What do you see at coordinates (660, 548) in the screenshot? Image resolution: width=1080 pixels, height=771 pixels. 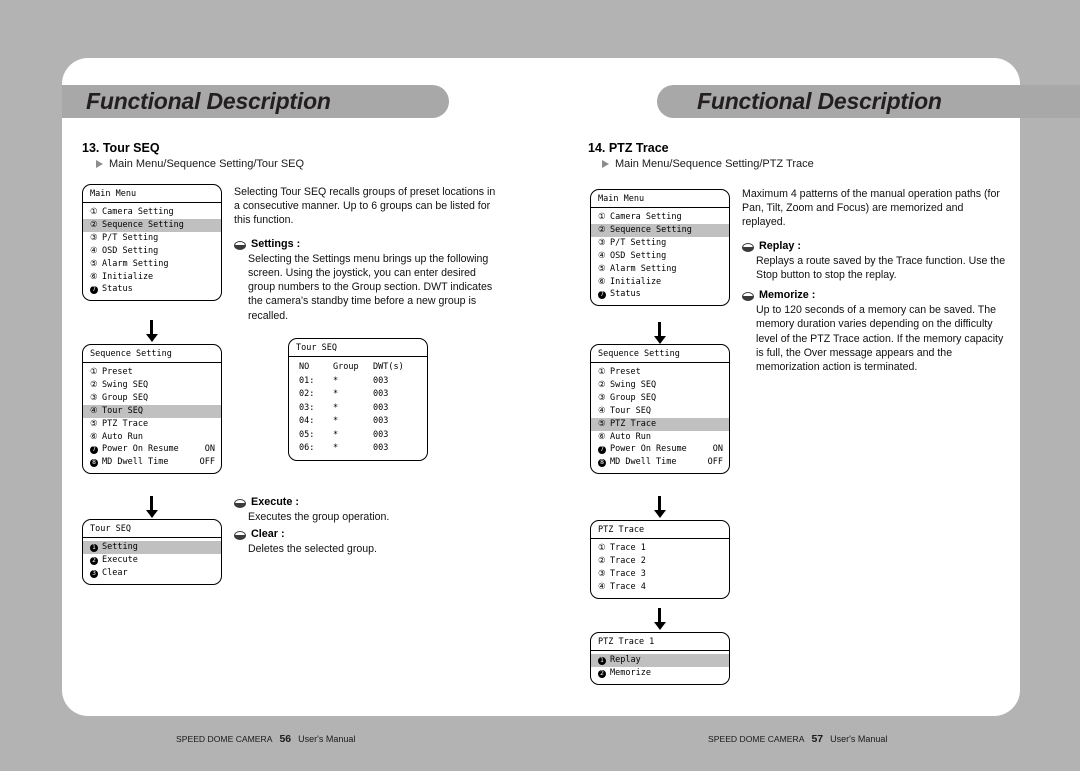 I see `osd-menu-item: ① Trace 1` at bounding box center [660, 548].